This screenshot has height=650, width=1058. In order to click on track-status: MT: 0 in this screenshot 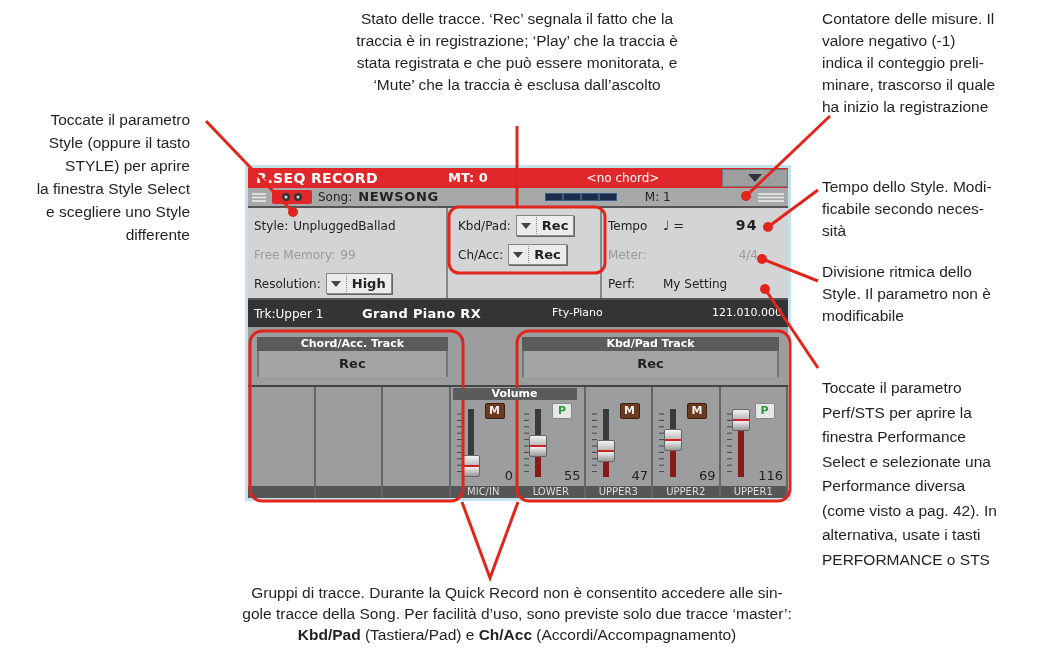, I will do `click(468, 178)`.